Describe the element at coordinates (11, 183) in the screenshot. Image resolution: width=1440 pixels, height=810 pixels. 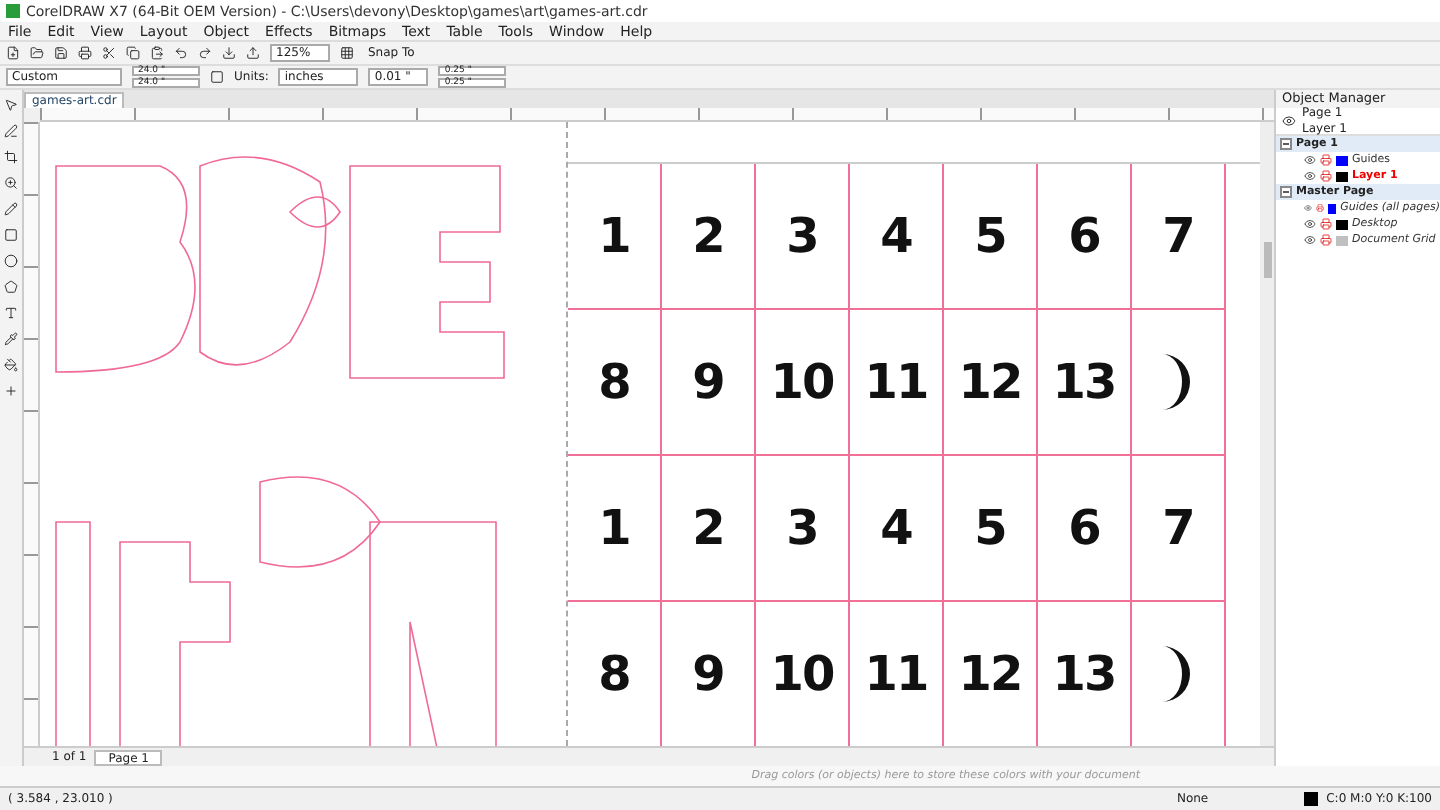
I see `zoom-icon` at that location.